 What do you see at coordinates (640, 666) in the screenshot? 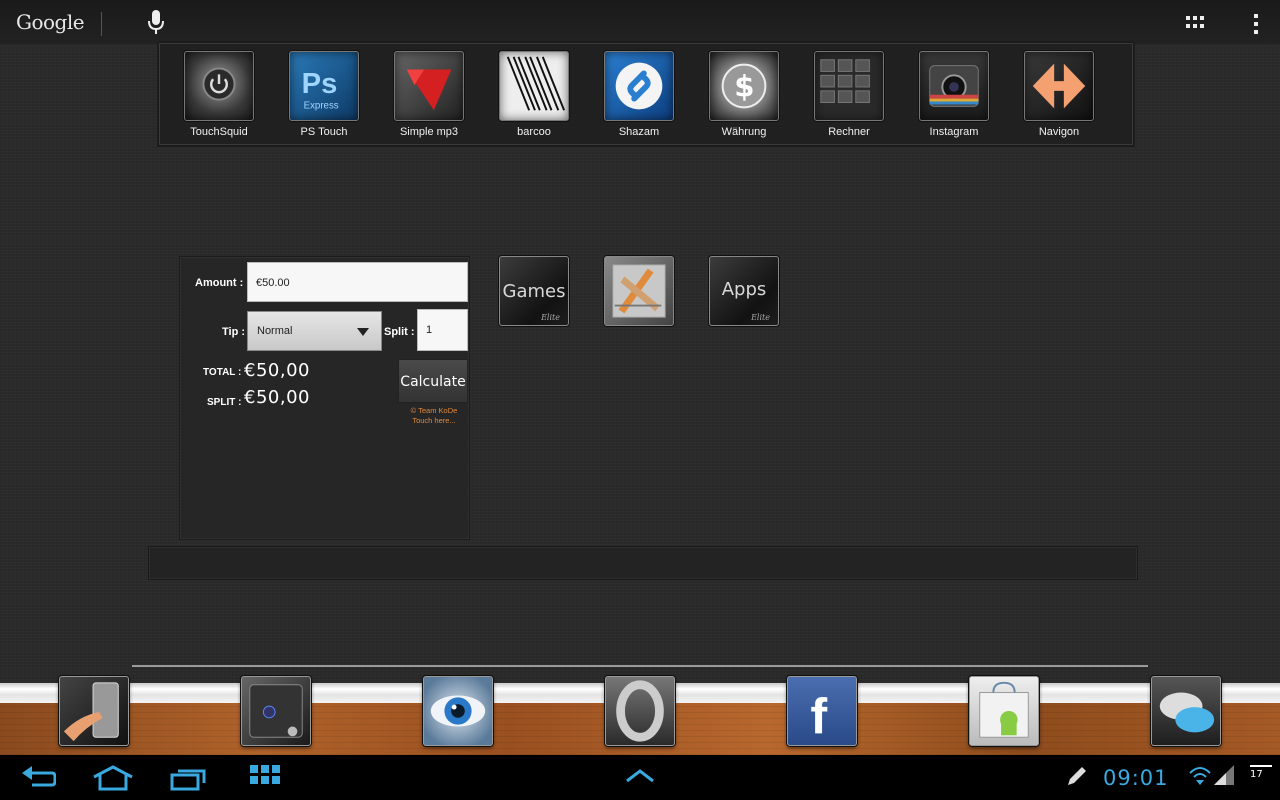
I see `dock-divider` at bounding box center [640, 666].